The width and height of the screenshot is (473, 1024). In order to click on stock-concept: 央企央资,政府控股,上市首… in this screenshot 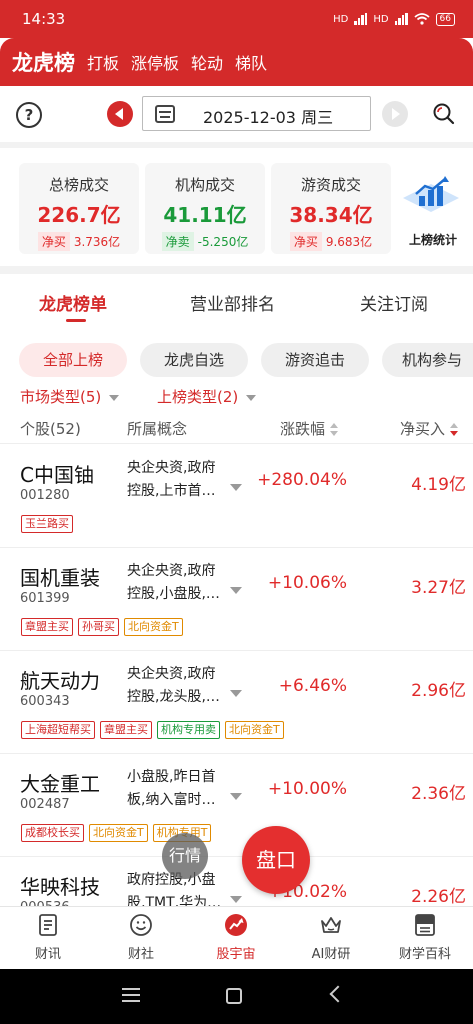, I will do `click(171, 479)`.